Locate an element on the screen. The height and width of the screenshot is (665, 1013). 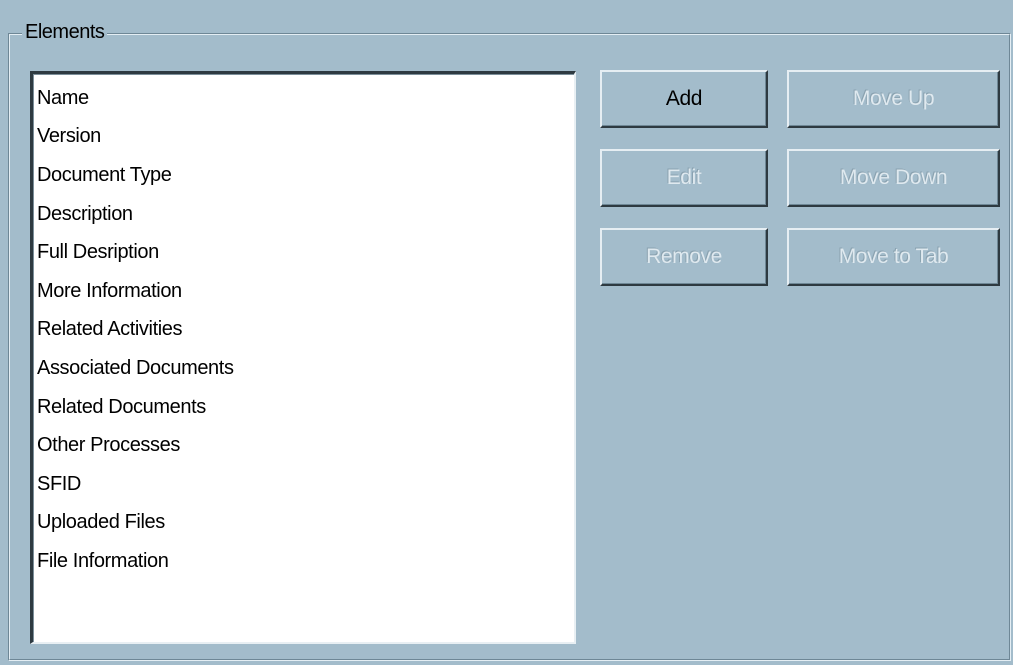
list-item: Full Desription is located at coordinates (98, 252).